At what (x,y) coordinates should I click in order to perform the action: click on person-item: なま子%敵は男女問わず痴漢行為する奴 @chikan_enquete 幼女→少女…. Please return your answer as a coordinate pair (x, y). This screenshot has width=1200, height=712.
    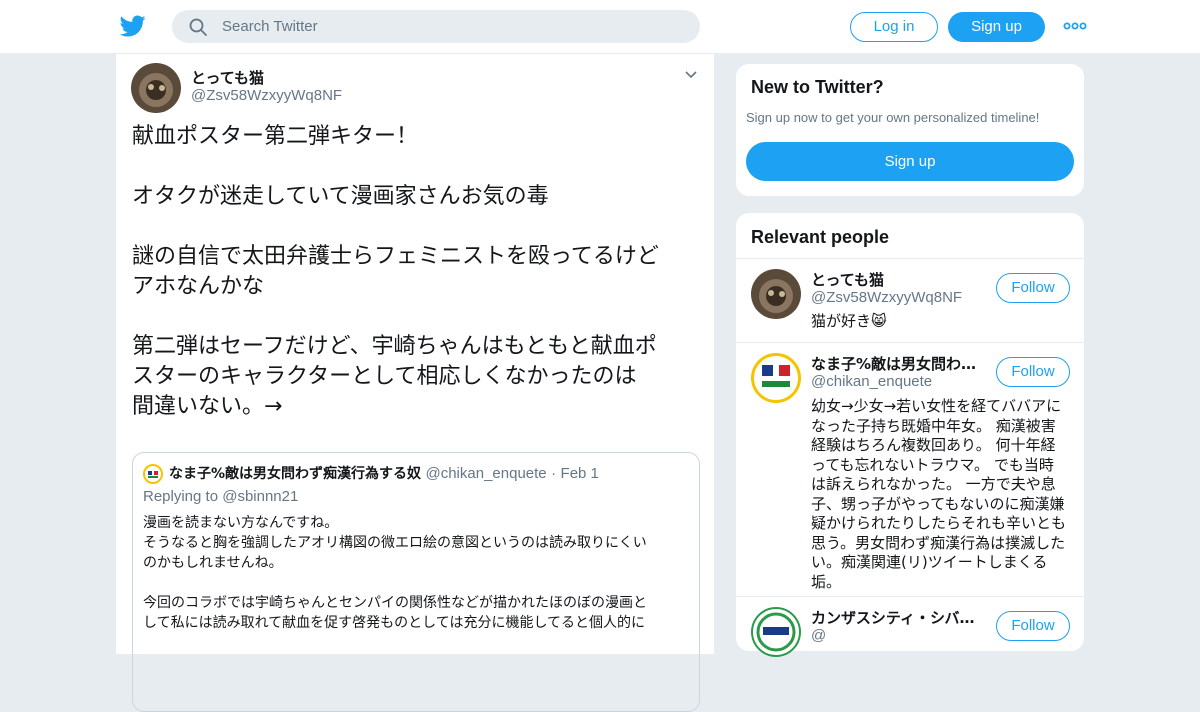
    Looking at the image, I should click on (911, 469).